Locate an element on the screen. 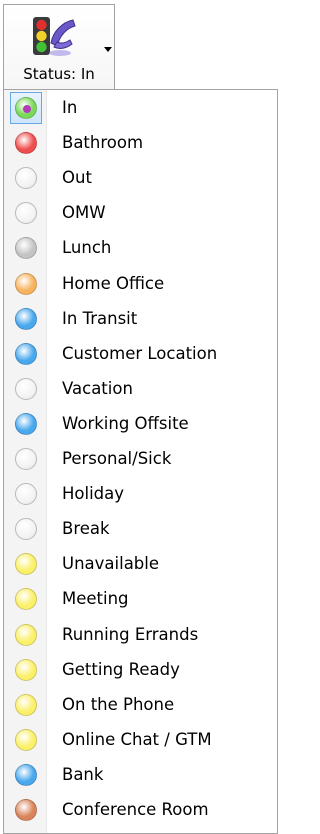 The width and height of the screenshot is (320, 834). menu-item-label: Getting Ready is located at coordinates (121, 669).